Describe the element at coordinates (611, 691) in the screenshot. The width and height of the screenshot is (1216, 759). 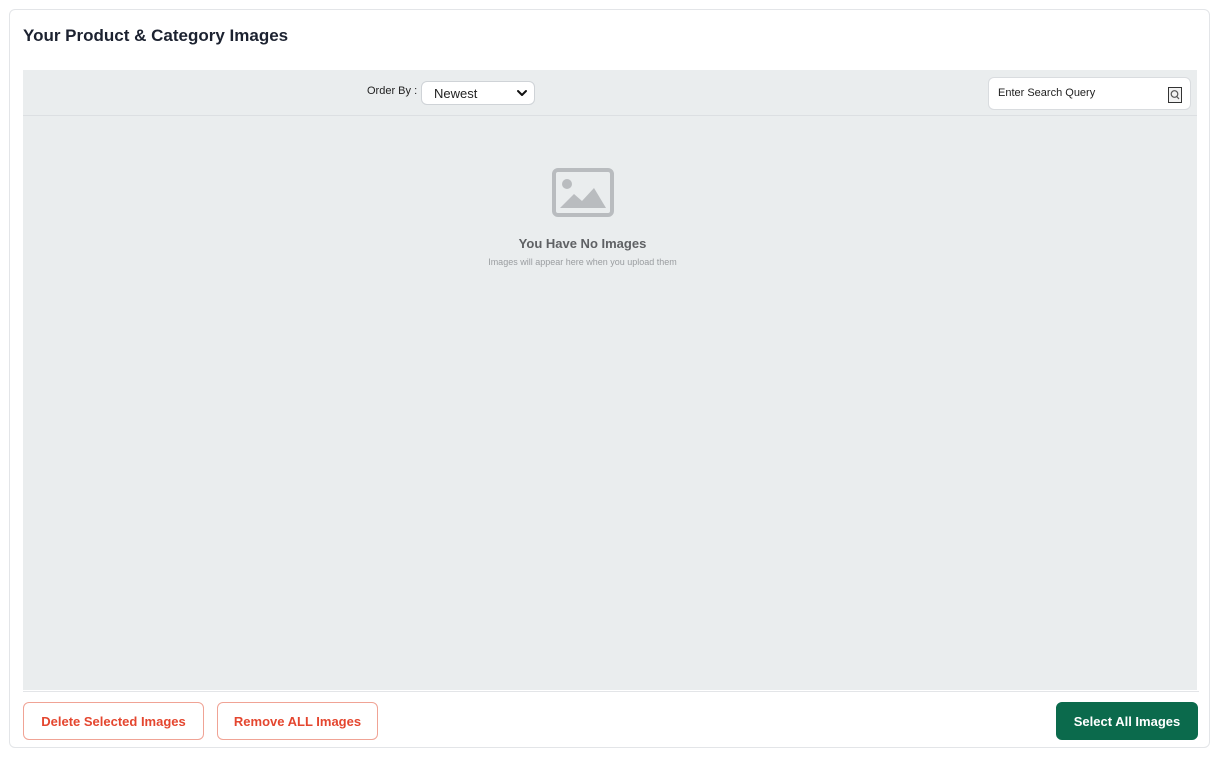
I see `footer-divider` at that location.